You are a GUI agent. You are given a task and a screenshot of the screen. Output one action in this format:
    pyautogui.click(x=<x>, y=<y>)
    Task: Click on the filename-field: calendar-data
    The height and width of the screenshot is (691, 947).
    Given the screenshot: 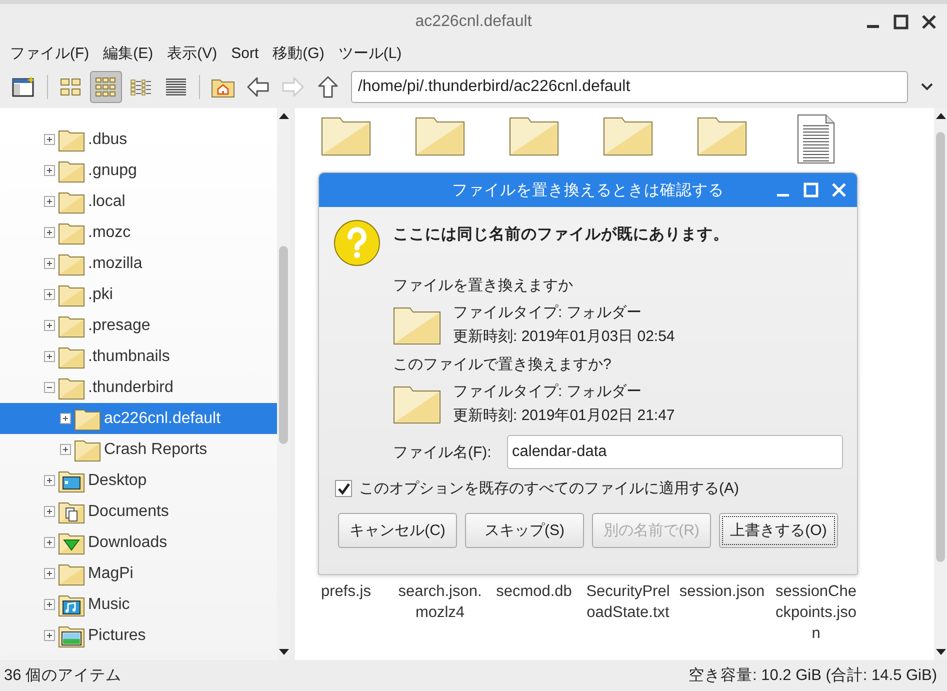 What is the action you would take?
    pyautogui.click(x=675, y=452)
    